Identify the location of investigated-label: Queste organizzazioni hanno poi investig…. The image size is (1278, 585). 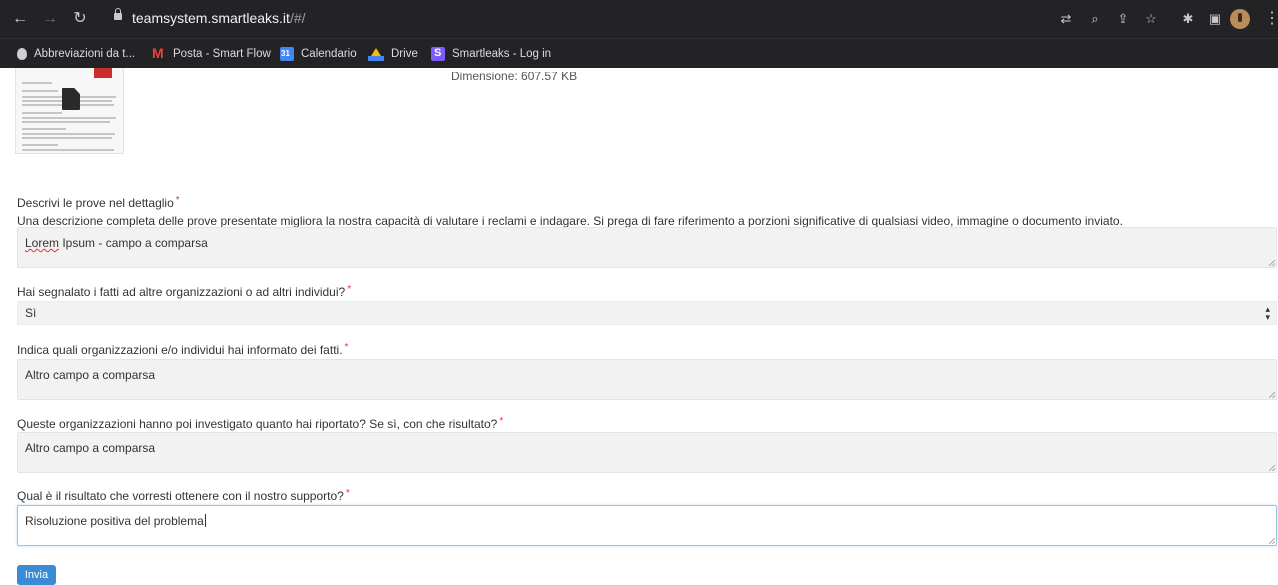
(260, 423).